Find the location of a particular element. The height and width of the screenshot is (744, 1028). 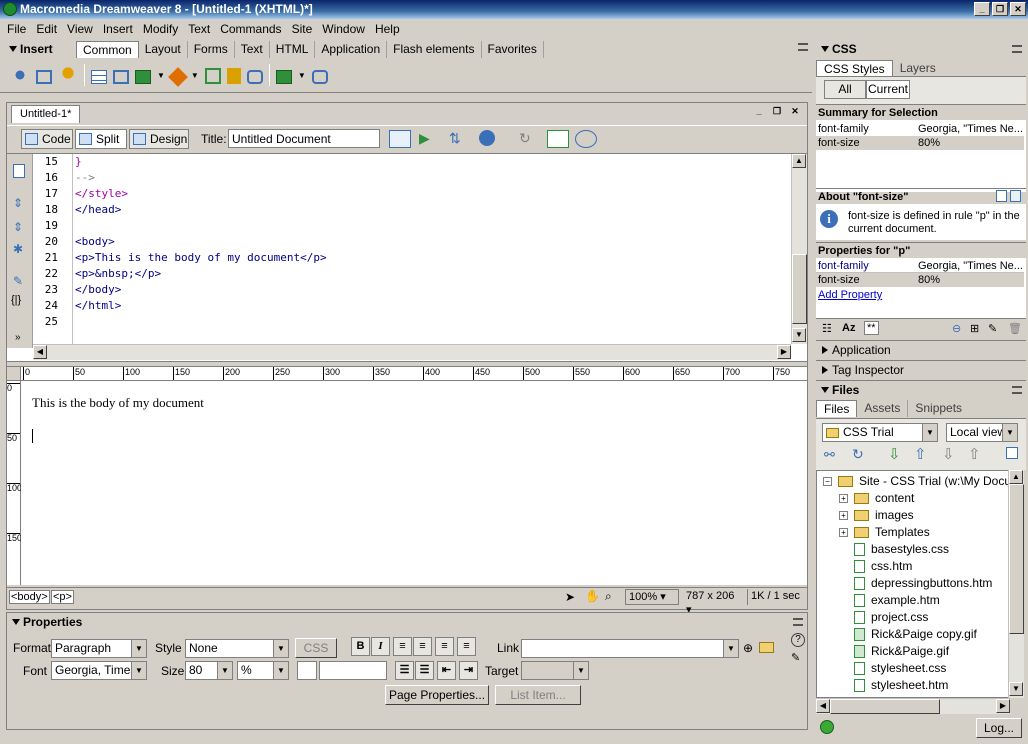

css-panel-options-icon is located at coordinates (1017, 49).